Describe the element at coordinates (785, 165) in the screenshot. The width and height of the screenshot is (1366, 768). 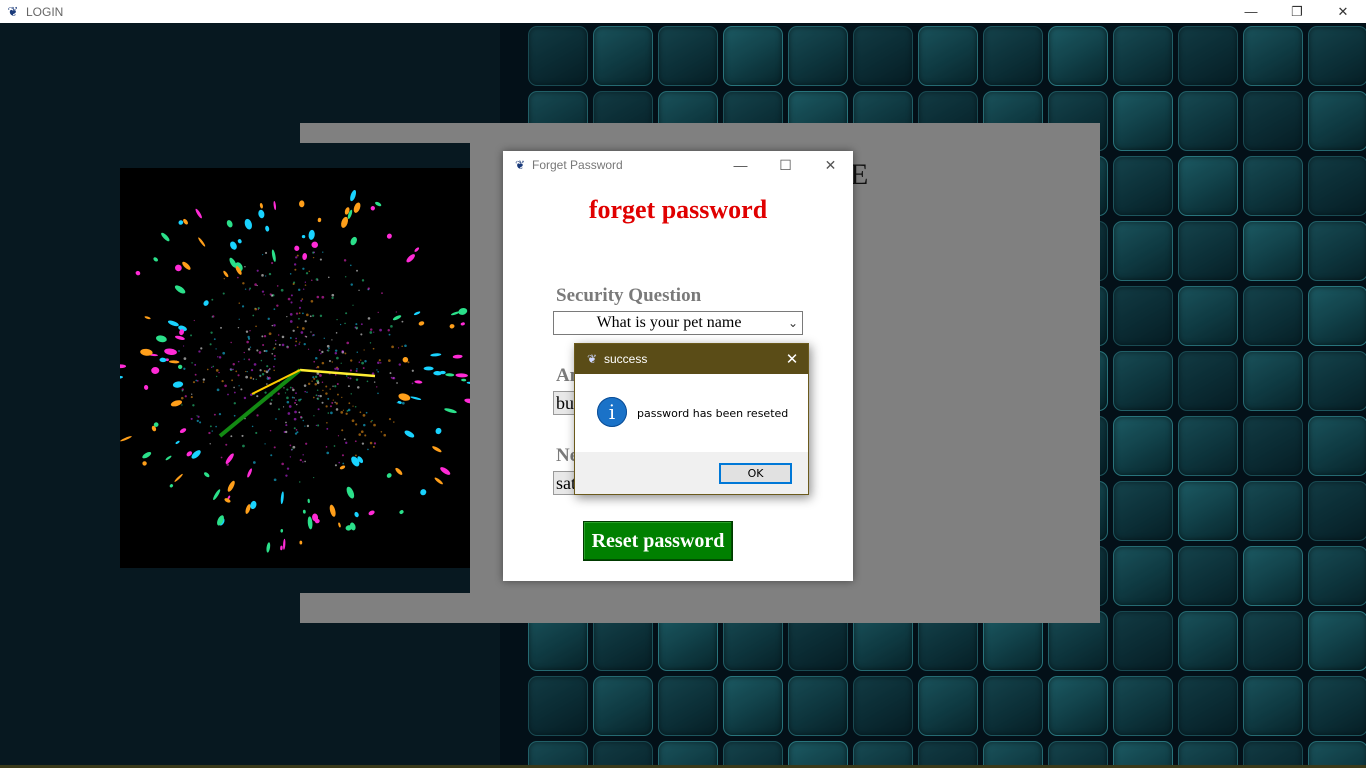
I see `maximize-icon: ☐` at that location.